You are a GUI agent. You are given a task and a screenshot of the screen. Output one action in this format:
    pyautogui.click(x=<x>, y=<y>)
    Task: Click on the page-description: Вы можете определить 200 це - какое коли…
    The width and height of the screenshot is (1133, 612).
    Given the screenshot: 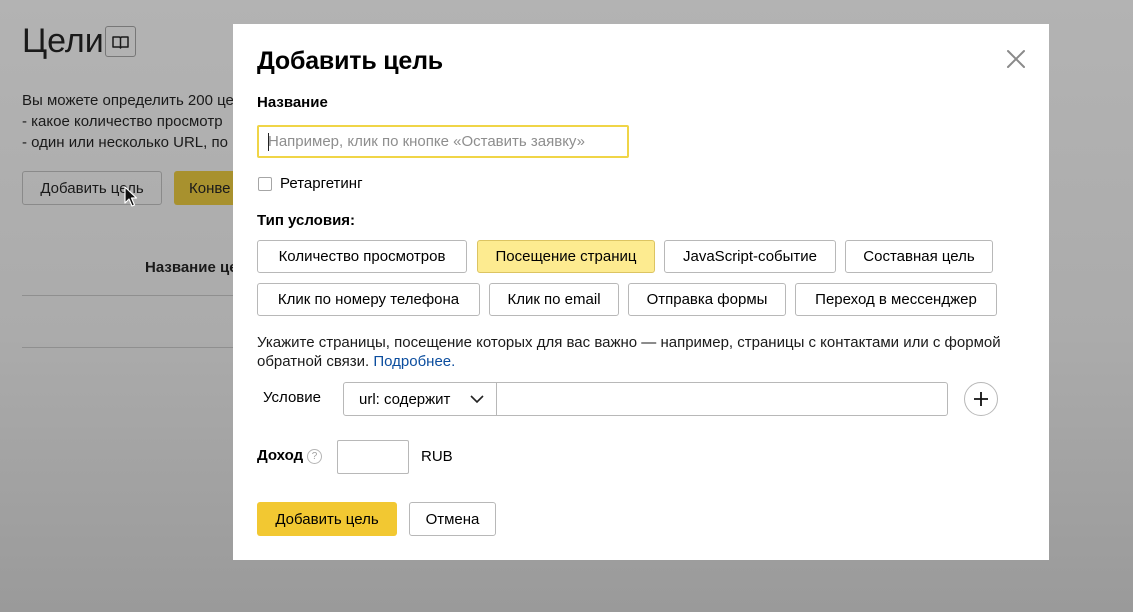 What is the action you would take?
    pyautogui.click(x=128, y=121)
    